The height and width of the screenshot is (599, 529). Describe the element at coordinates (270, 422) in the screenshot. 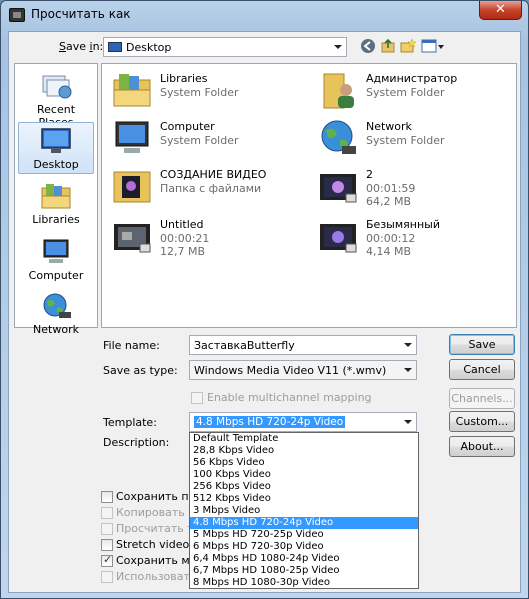

I see `template-value: 4.8 Mbps HD 720-24p Video` at that location.